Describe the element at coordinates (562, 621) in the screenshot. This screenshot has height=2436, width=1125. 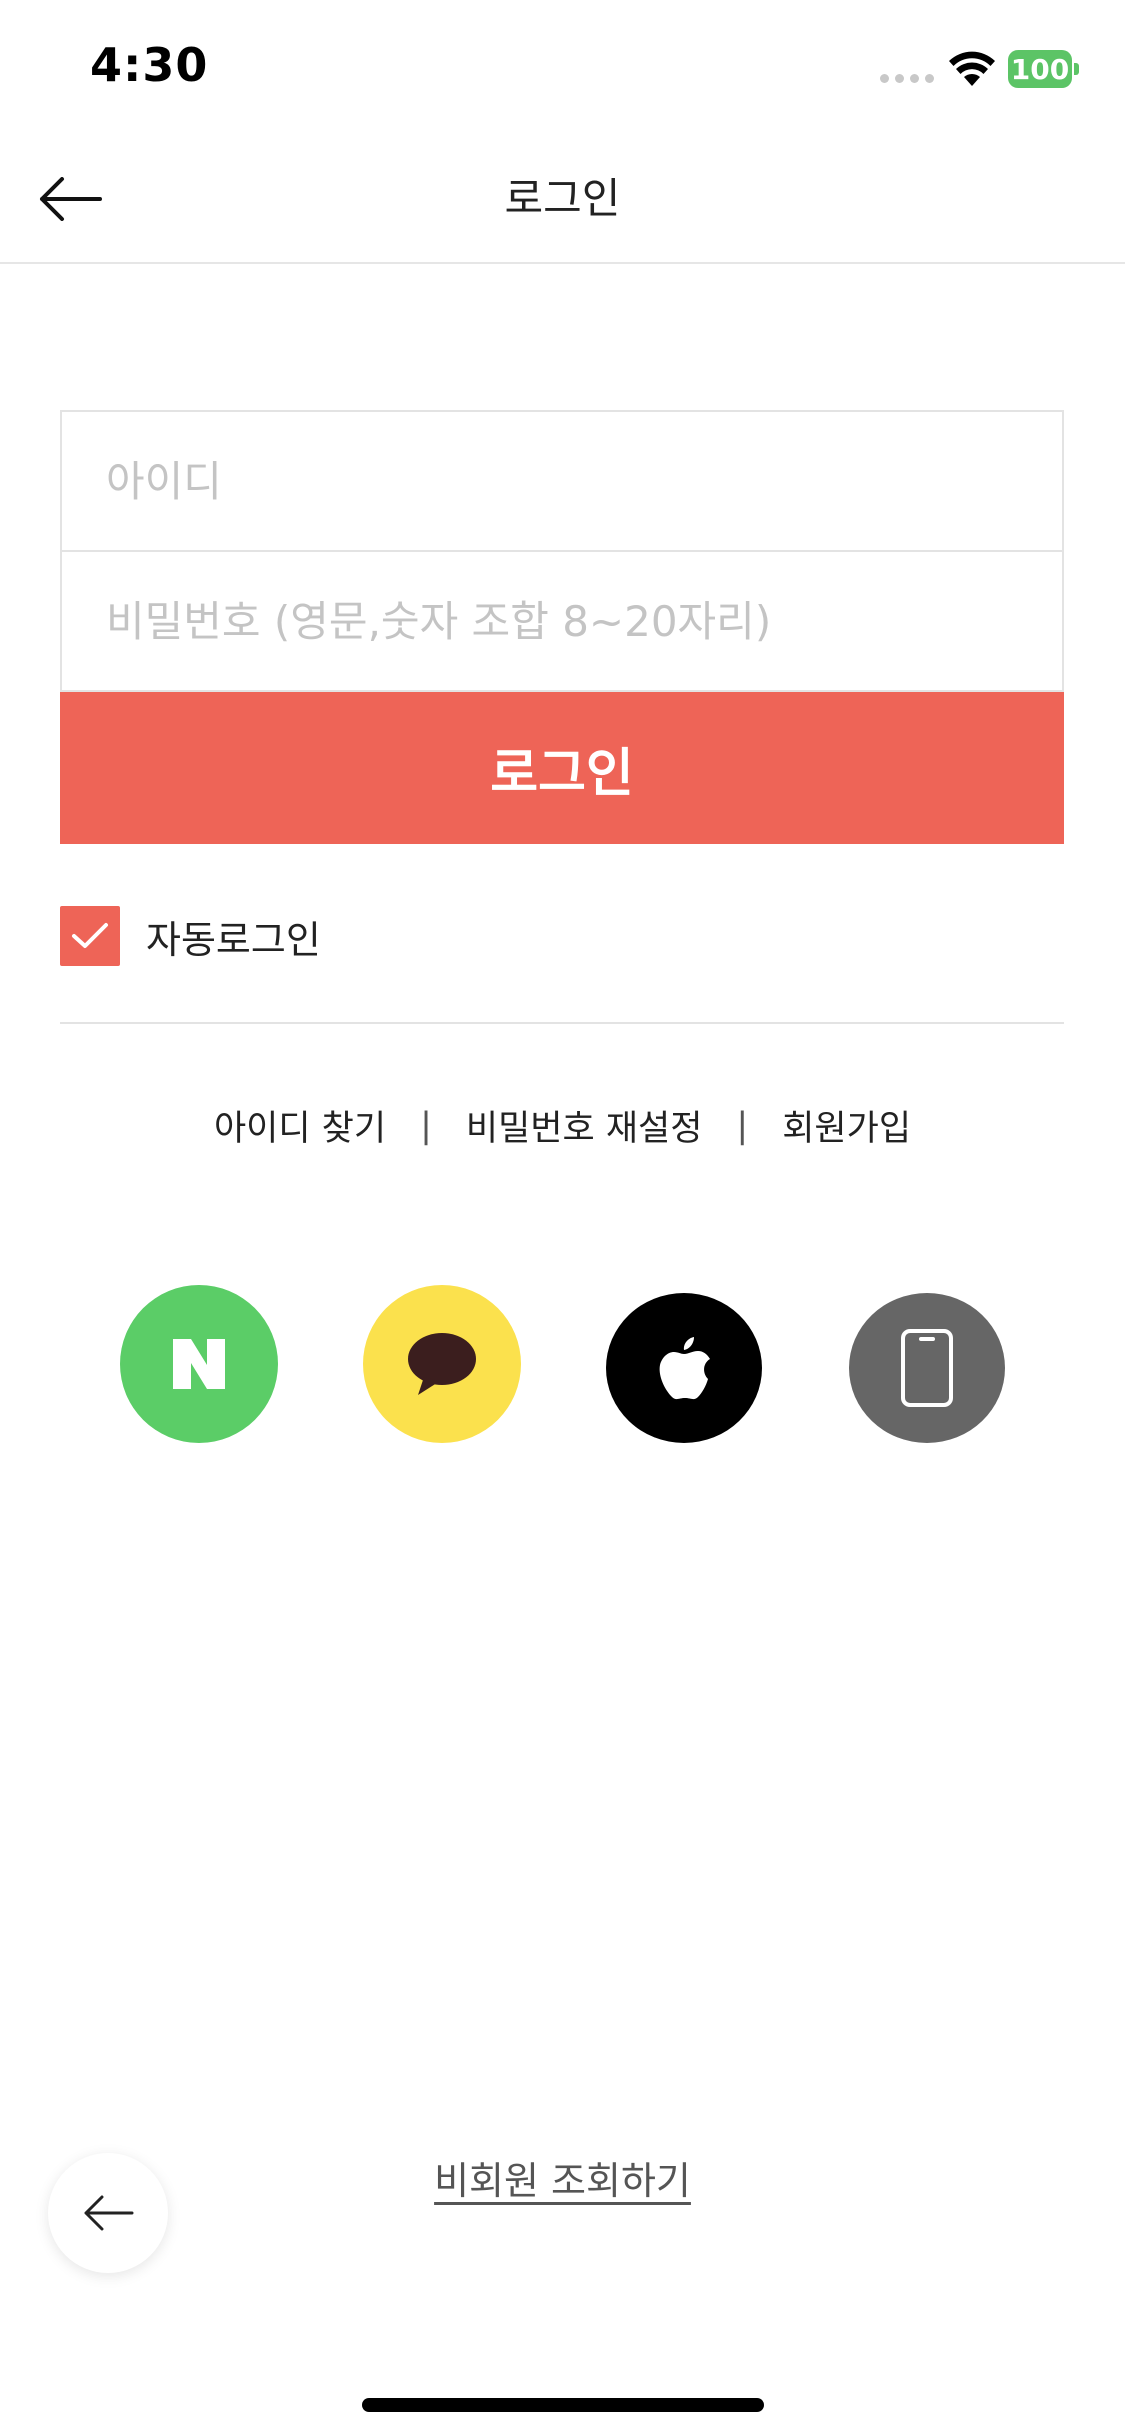
I see `password-input` at that location.